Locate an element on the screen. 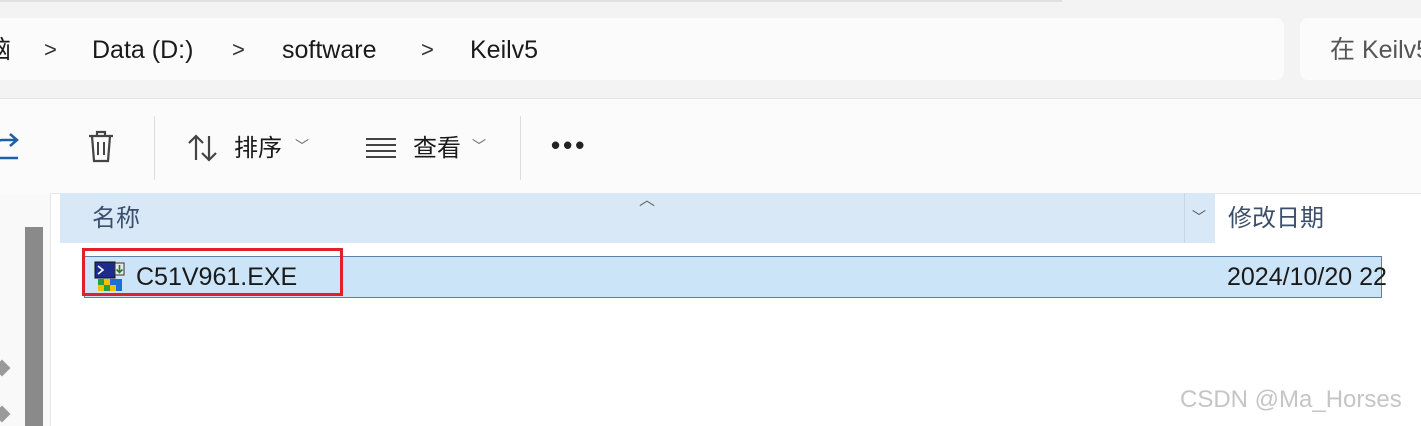 The height and width of the screenshot is (426, 1421). search-placeholder: 在 Keilv5 is located at coordinates (1375, 50).